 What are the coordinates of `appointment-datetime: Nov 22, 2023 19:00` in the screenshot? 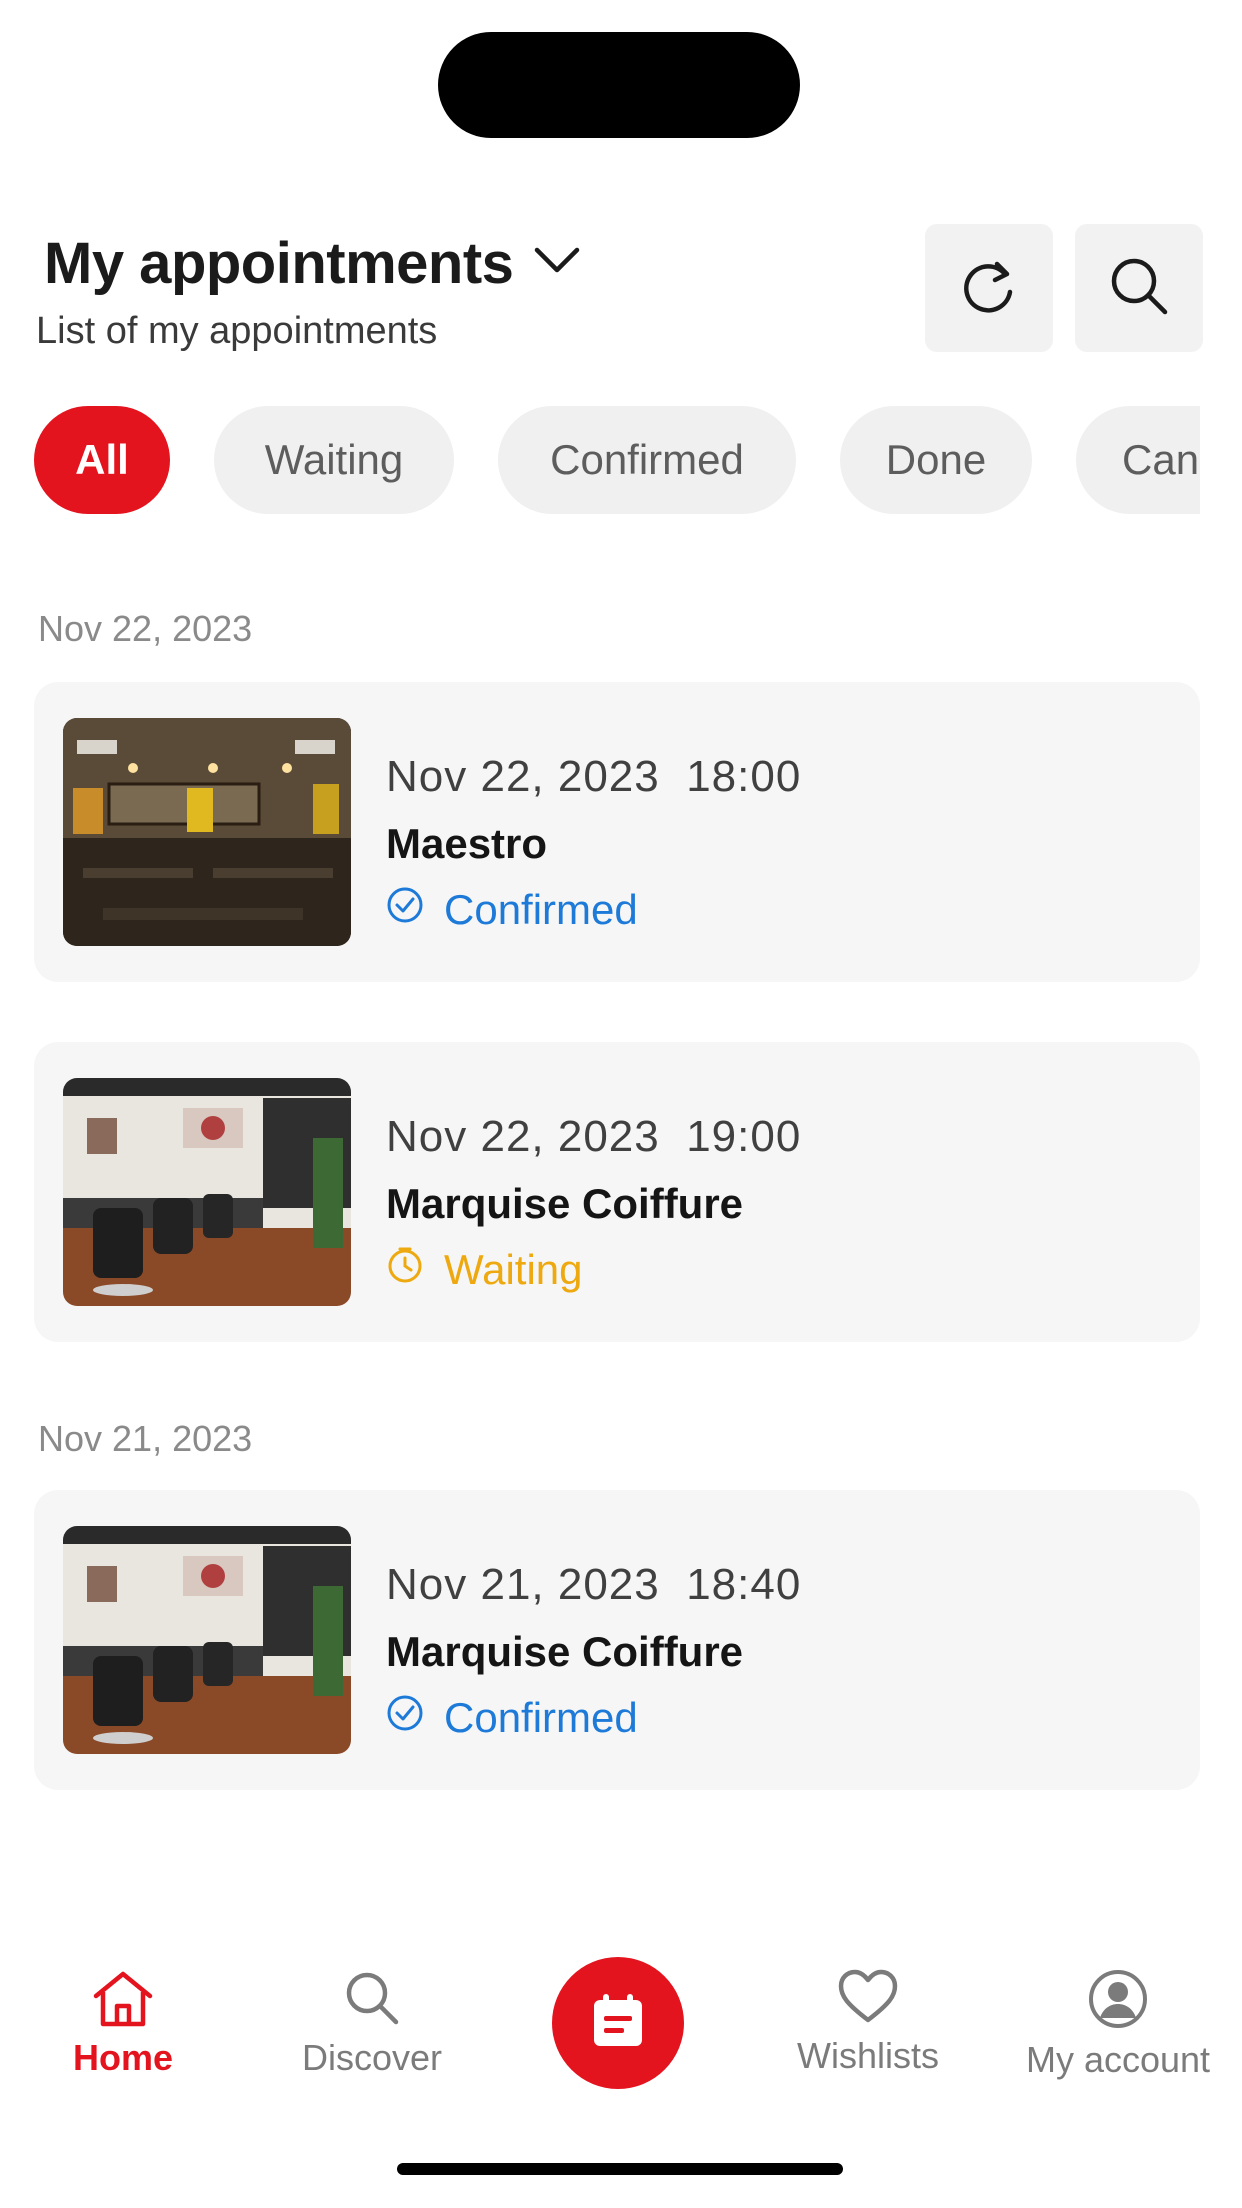 It's located at (594, 1136).